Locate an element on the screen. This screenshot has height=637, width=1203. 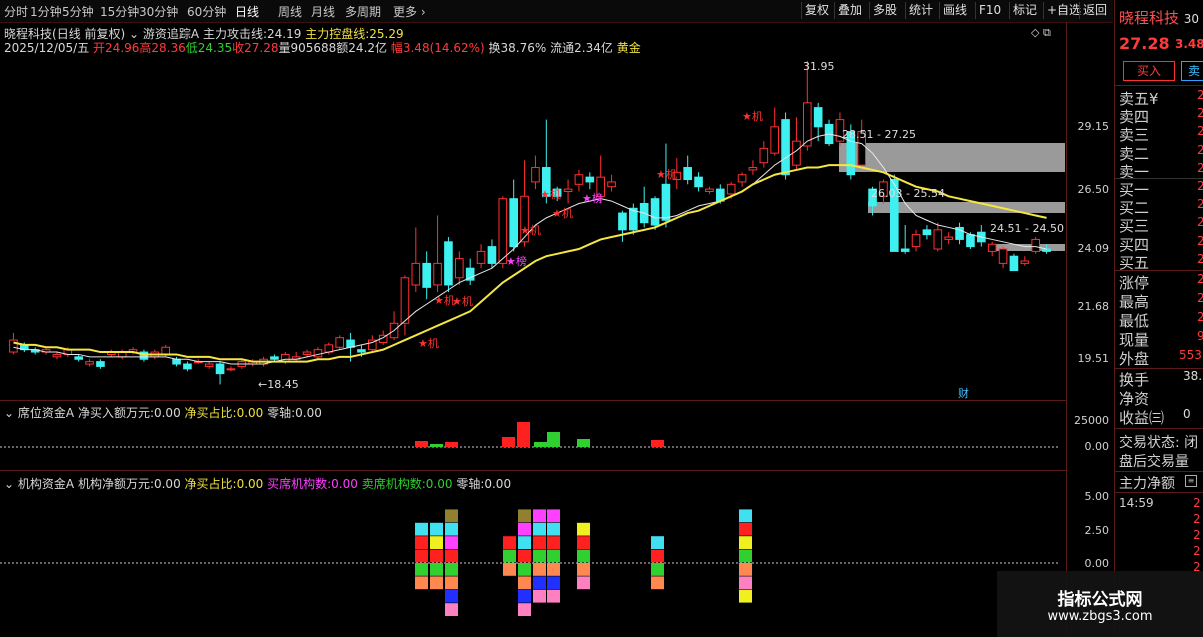
toolbar-button-2: 多股 is located at coordinates (884, 10).